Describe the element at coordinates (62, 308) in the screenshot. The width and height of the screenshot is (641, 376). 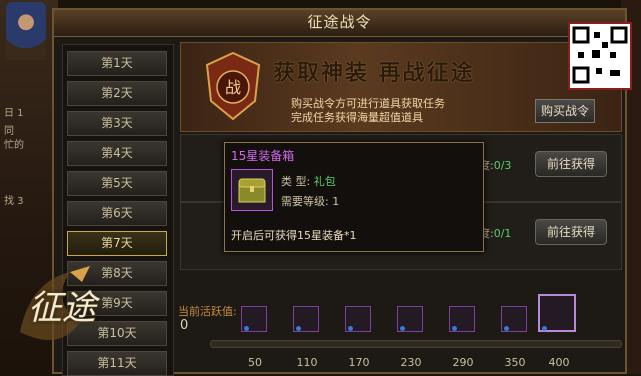
I see `game-logo: 征途` at that location.